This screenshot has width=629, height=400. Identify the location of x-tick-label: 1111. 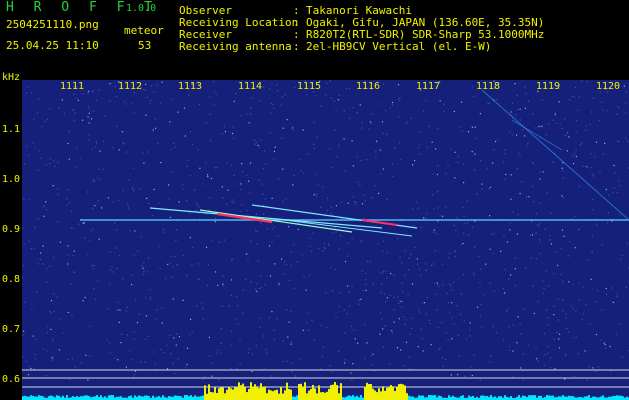
(72, 86).